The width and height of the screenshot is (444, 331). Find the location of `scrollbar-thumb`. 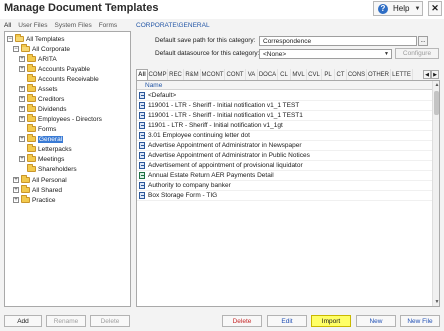

scrollbar-thumb is located at coordinates (436, 103).